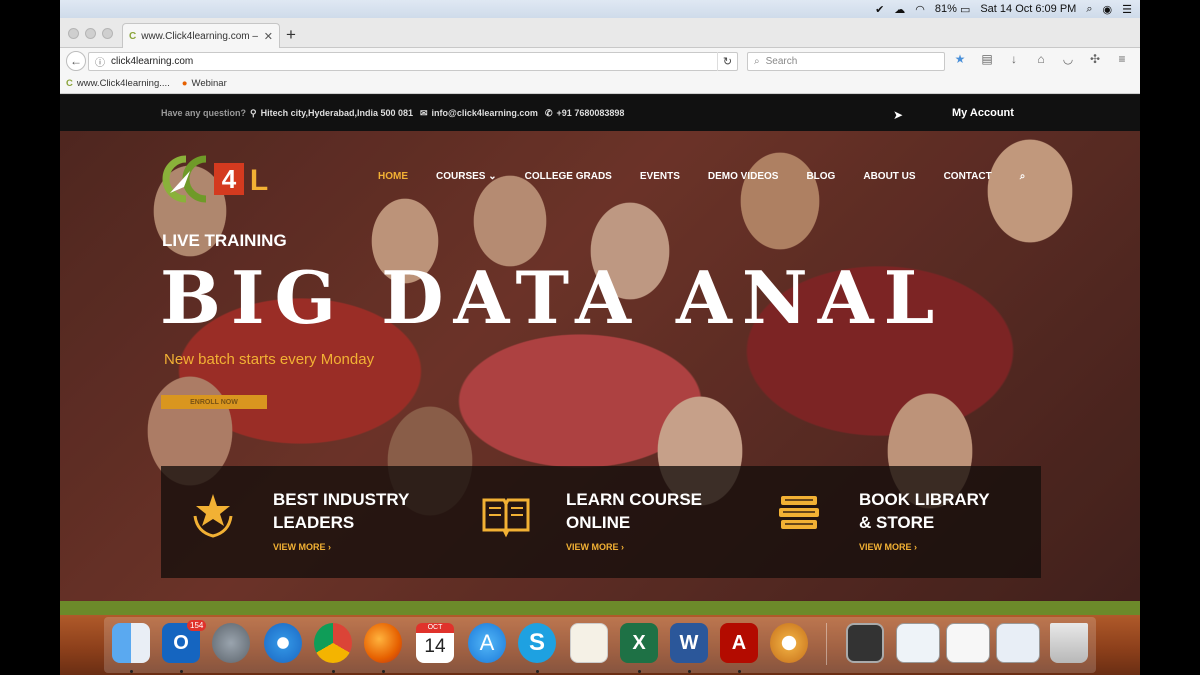  Describe the element at coordinates (600, 33) in the screenshot. I see `tab-strip: C www.Click4learning.com – Ju ✕ +` at that location.